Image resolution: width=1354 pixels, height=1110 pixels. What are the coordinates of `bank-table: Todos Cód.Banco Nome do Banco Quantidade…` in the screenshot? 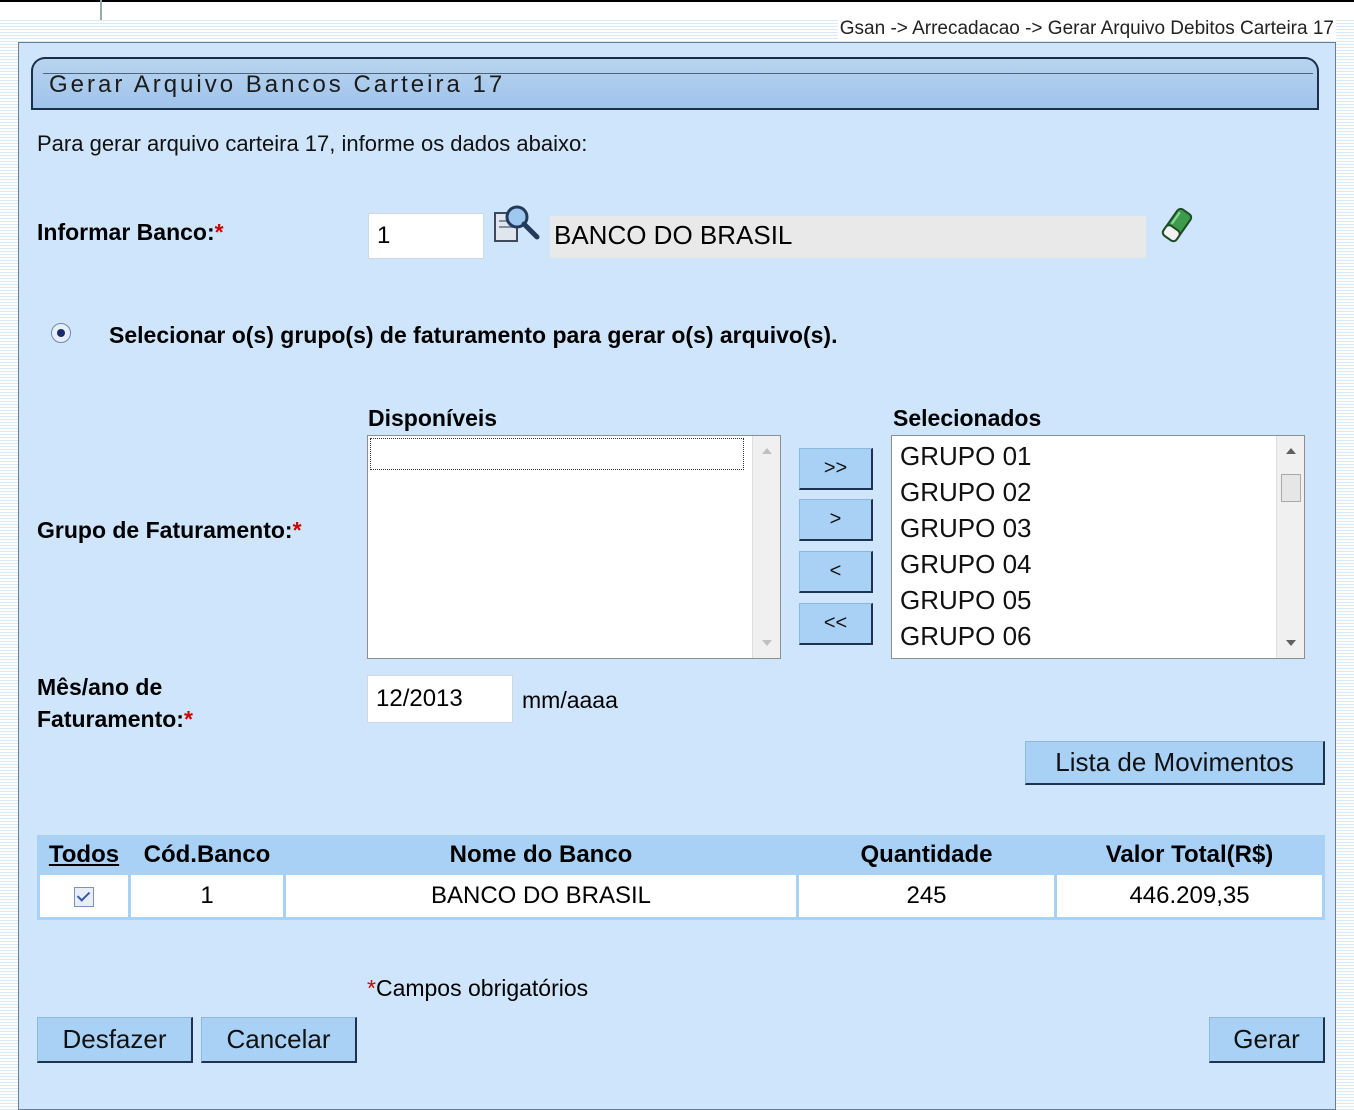 It's located at (681, 877).